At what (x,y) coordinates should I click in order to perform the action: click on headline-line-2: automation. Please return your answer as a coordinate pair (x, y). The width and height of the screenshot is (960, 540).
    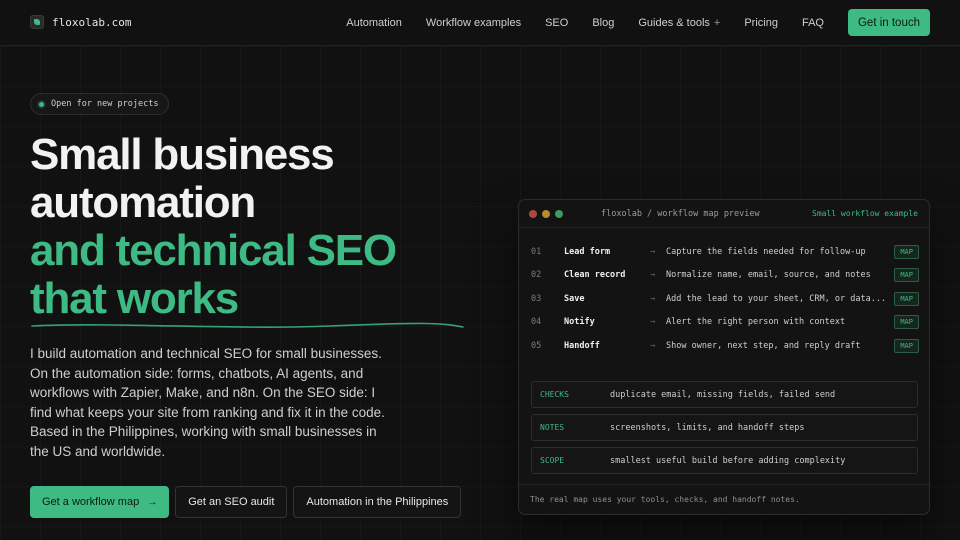
    Looking at the image, I should click on (143, 202).